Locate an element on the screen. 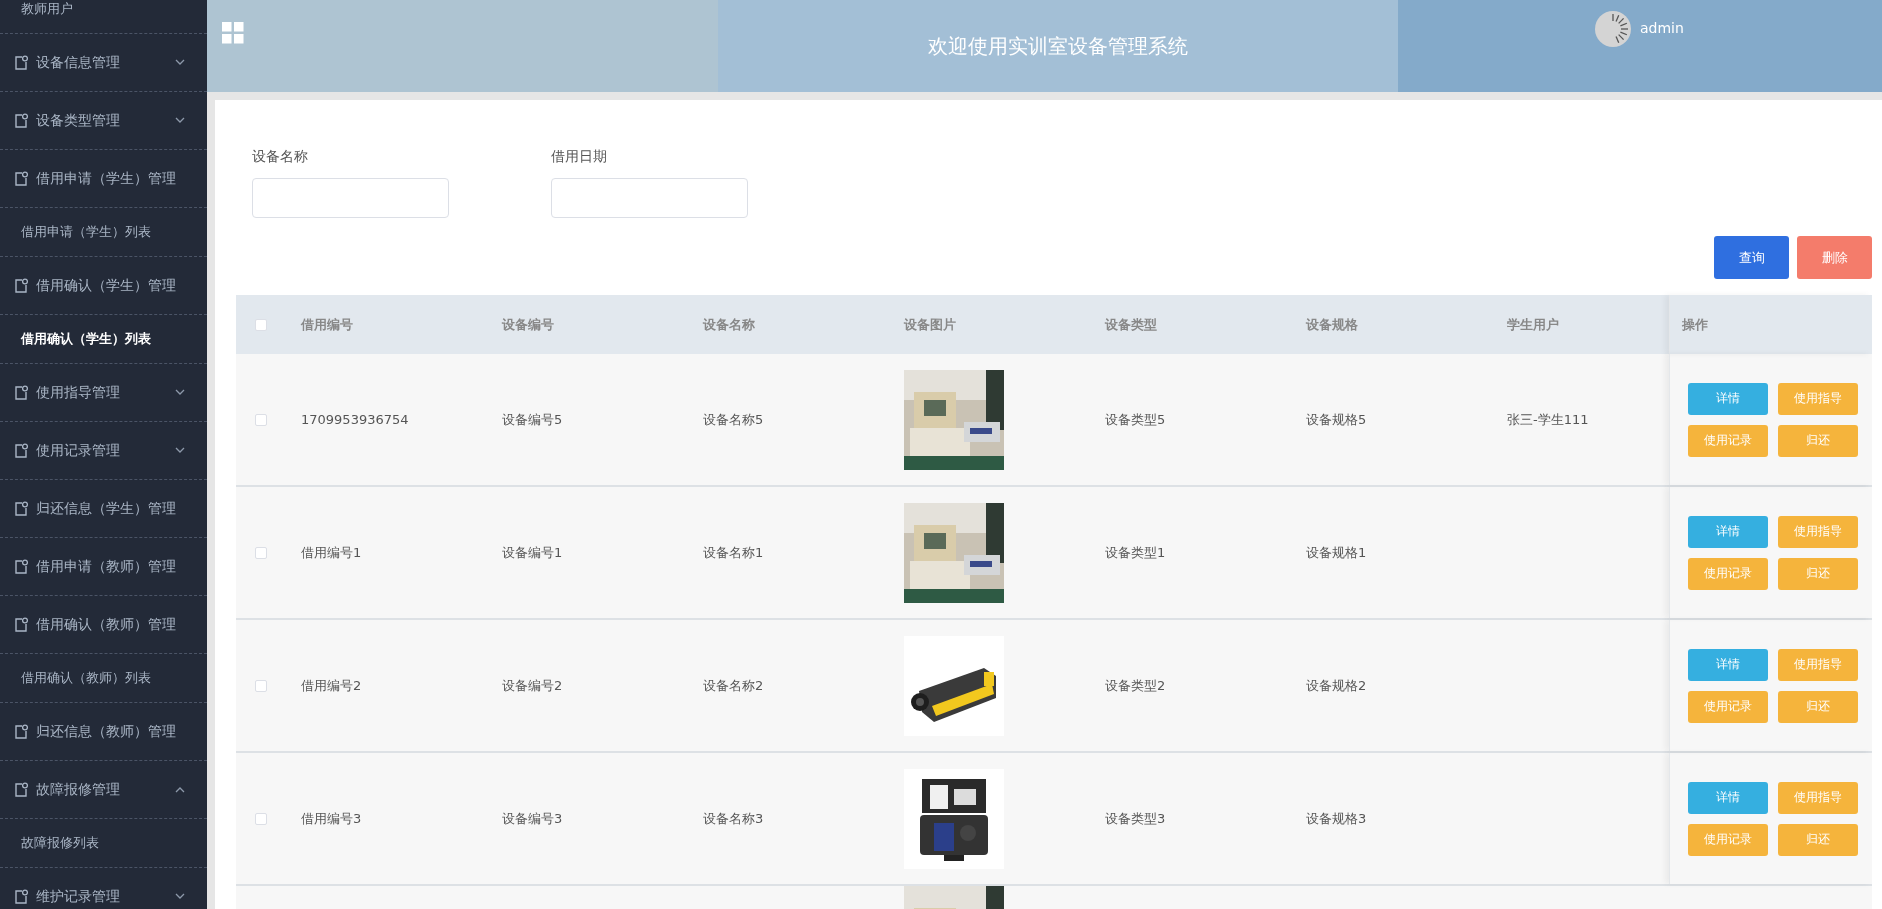  field-label: 设备名称 is located at coordinates (280, 157).